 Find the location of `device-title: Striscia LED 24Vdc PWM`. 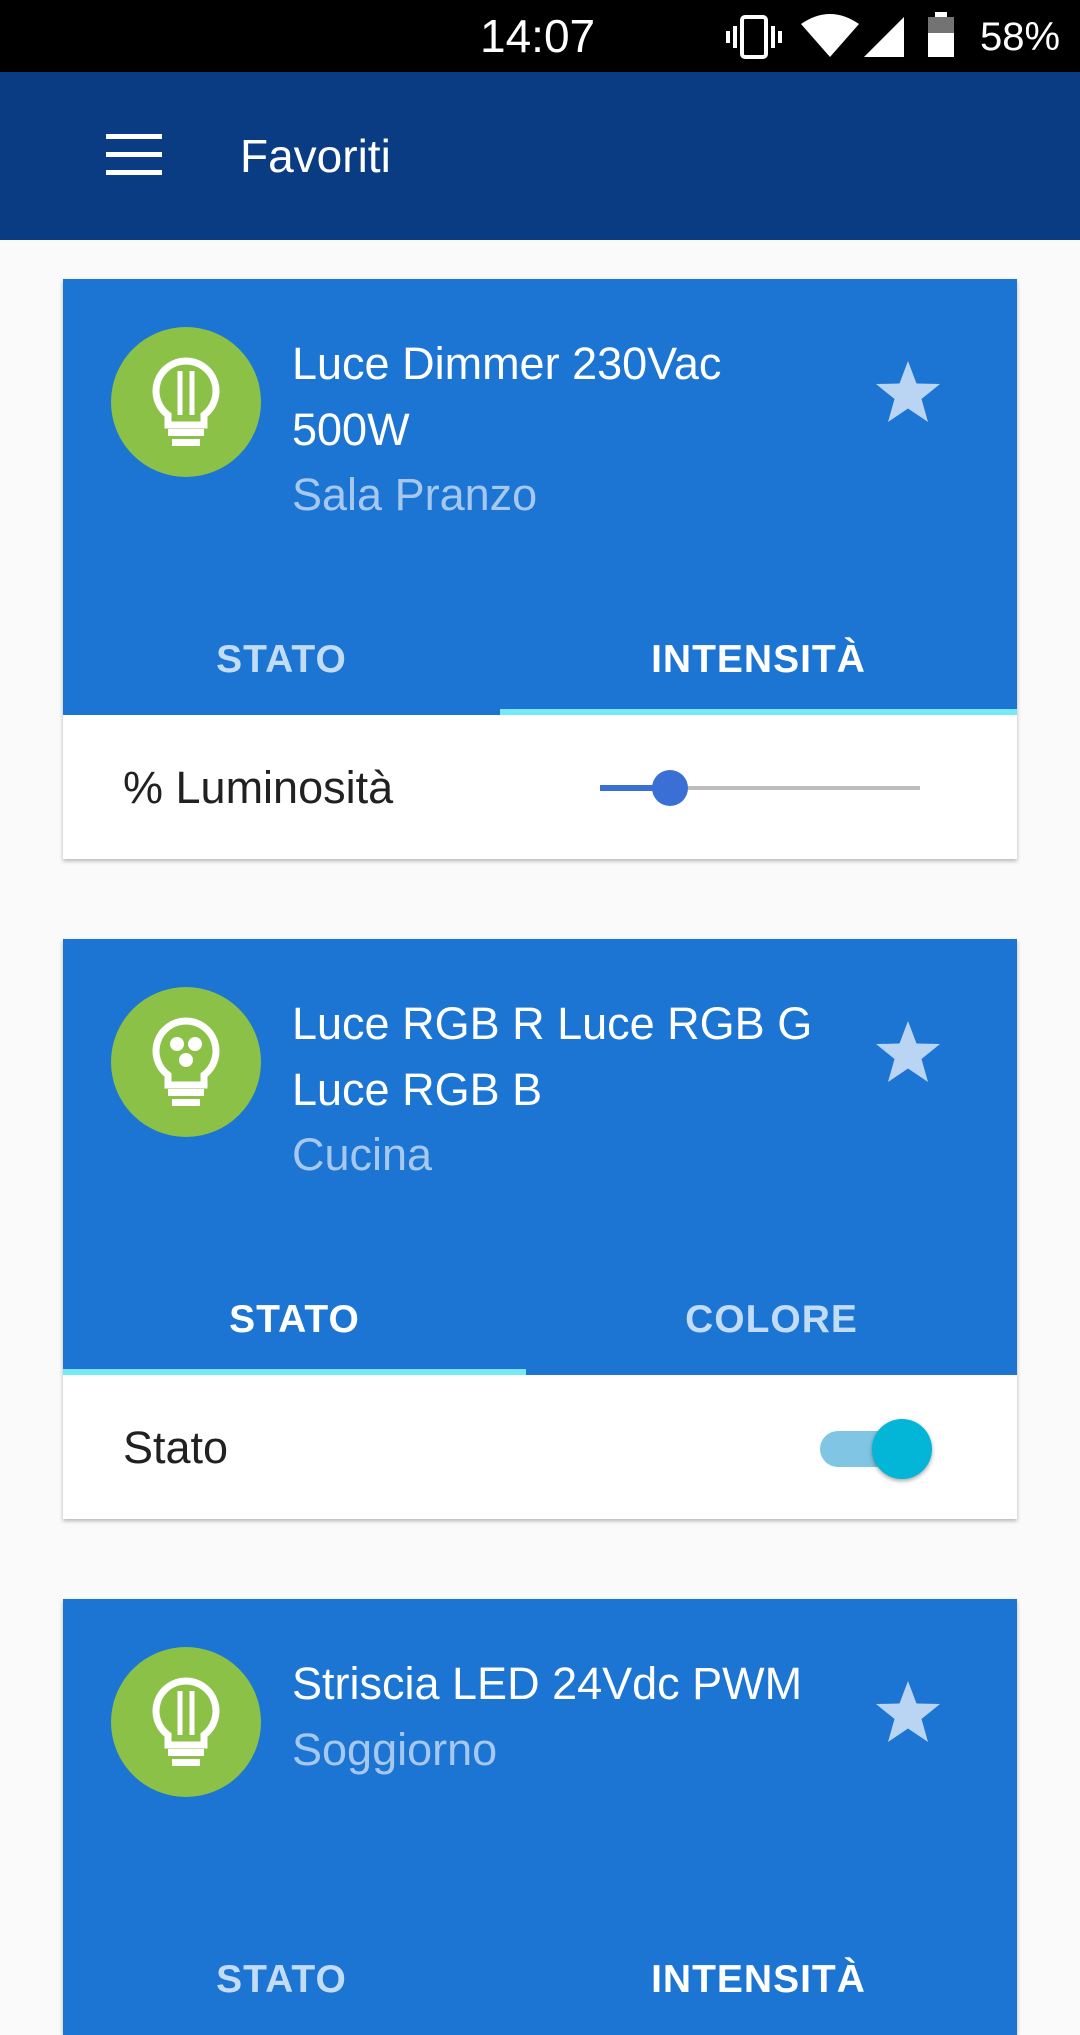

device-title: Striscia LED 24Vdc PWM is located at coordinates (572, 1684).